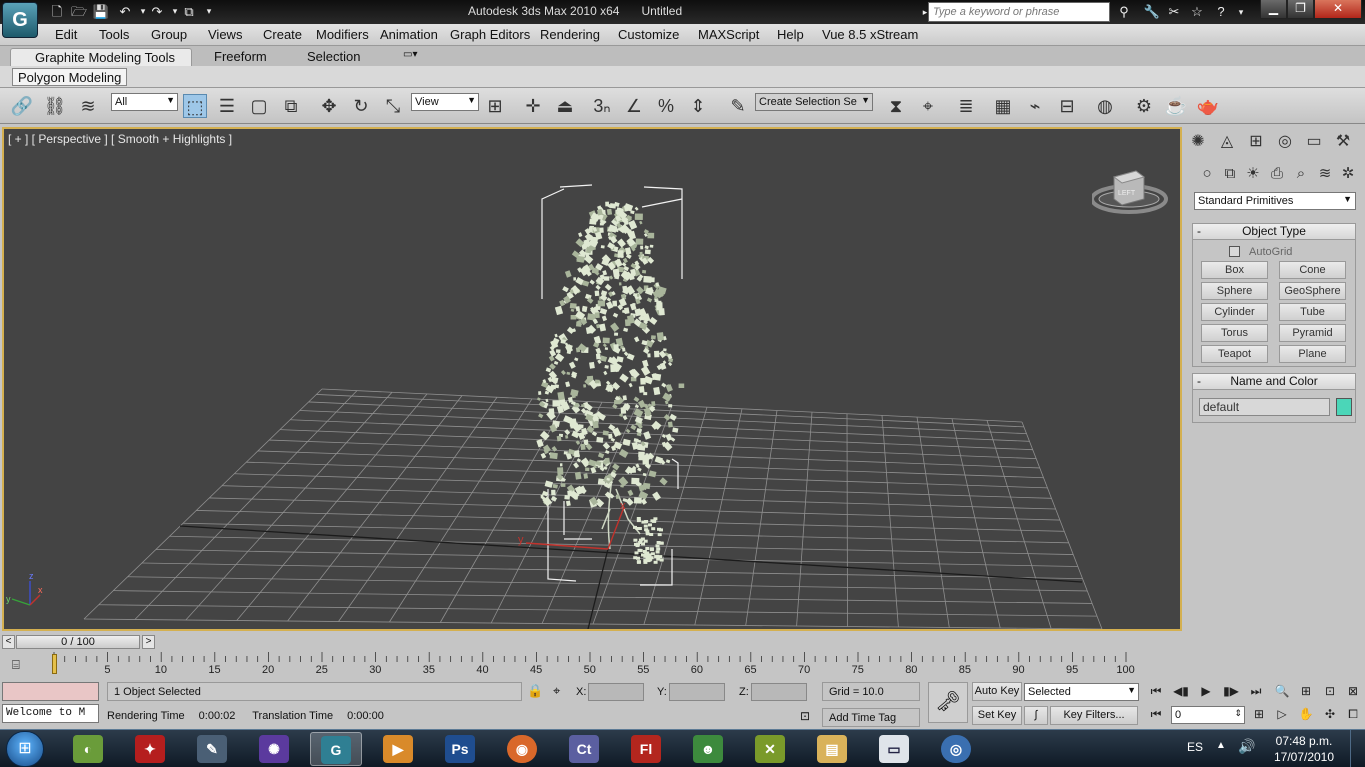  Describe the element at coordinates (1312, 270) in the screenshot. I see `cone-button: Cone` at that location.